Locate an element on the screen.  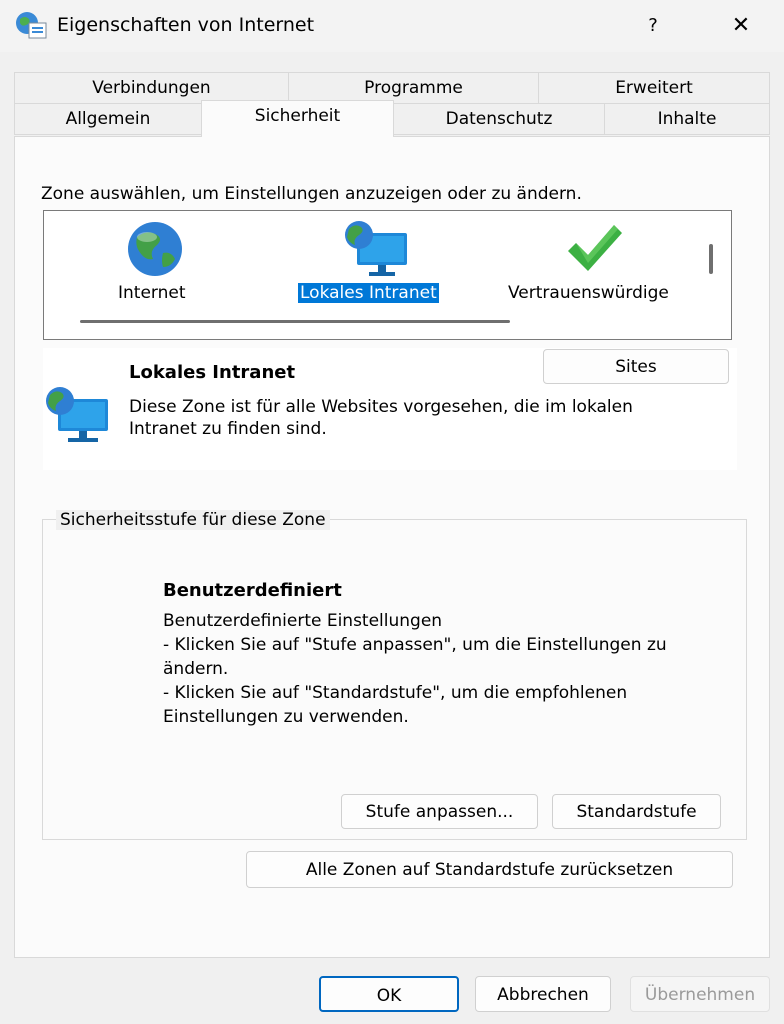
tab-erweitert: Erweitert is located at coordinates (654, 88).